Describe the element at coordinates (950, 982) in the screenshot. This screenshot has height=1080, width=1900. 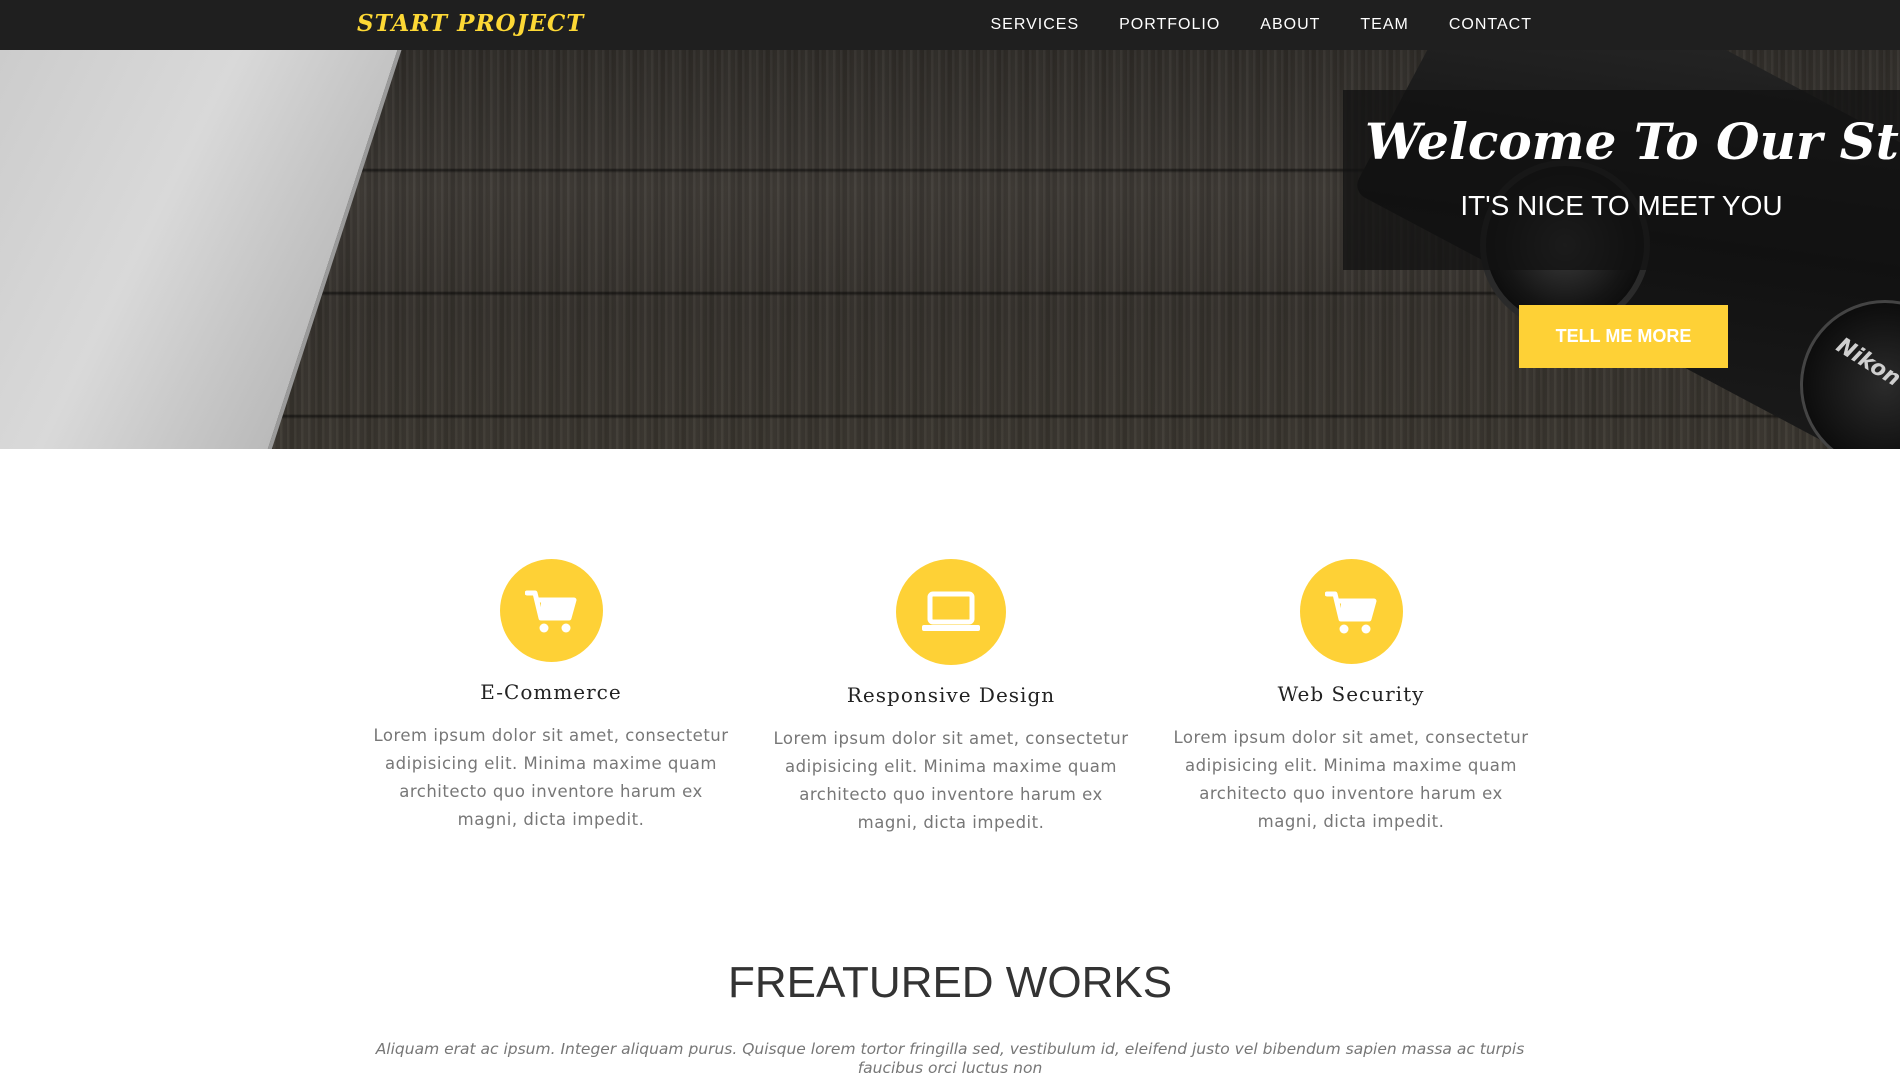
I see `featured-works-heading: FREATURED WORKS` at that location.